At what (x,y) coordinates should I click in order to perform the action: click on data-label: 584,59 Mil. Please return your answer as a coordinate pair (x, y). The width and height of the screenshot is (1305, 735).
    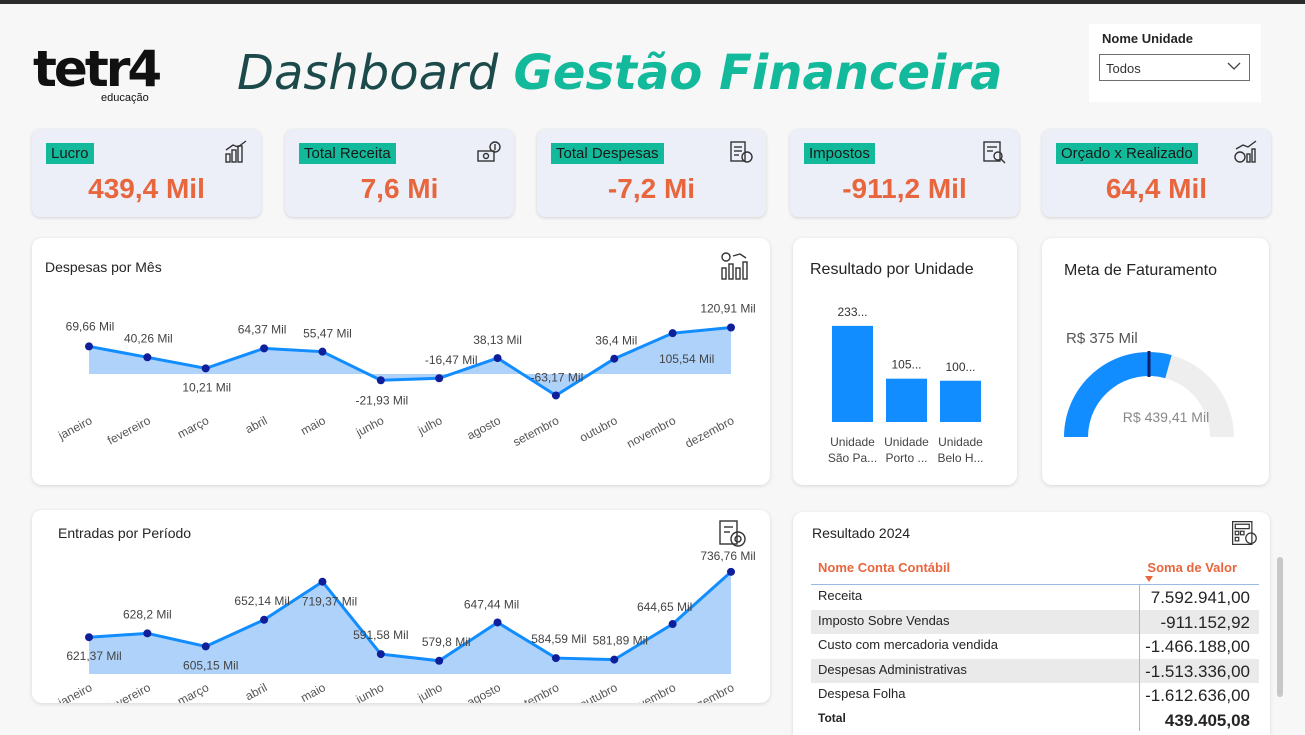
    Looking at the image, I should click on (558, 639).